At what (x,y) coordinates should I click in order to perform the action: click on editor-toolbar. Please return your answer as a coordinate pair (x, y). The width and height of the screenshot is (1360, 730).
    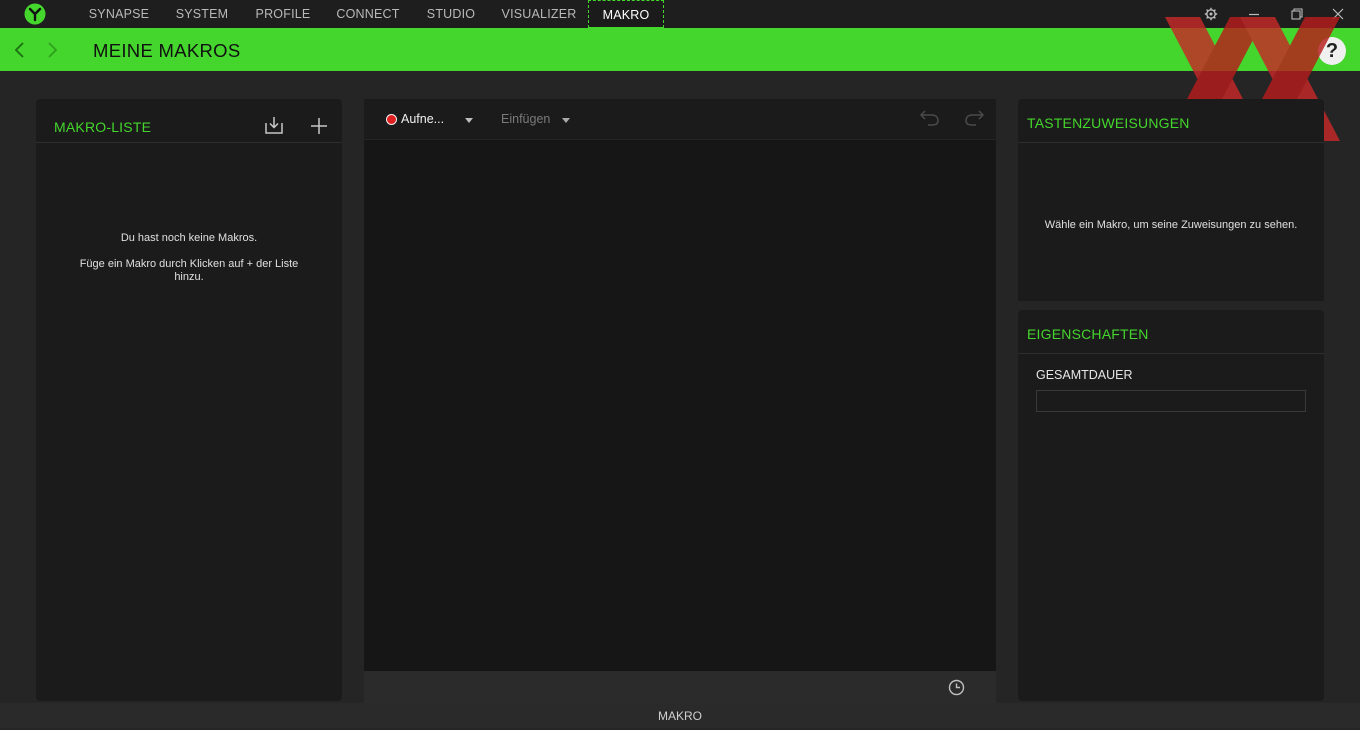
    Looking at the image, I should click on (680, 119).